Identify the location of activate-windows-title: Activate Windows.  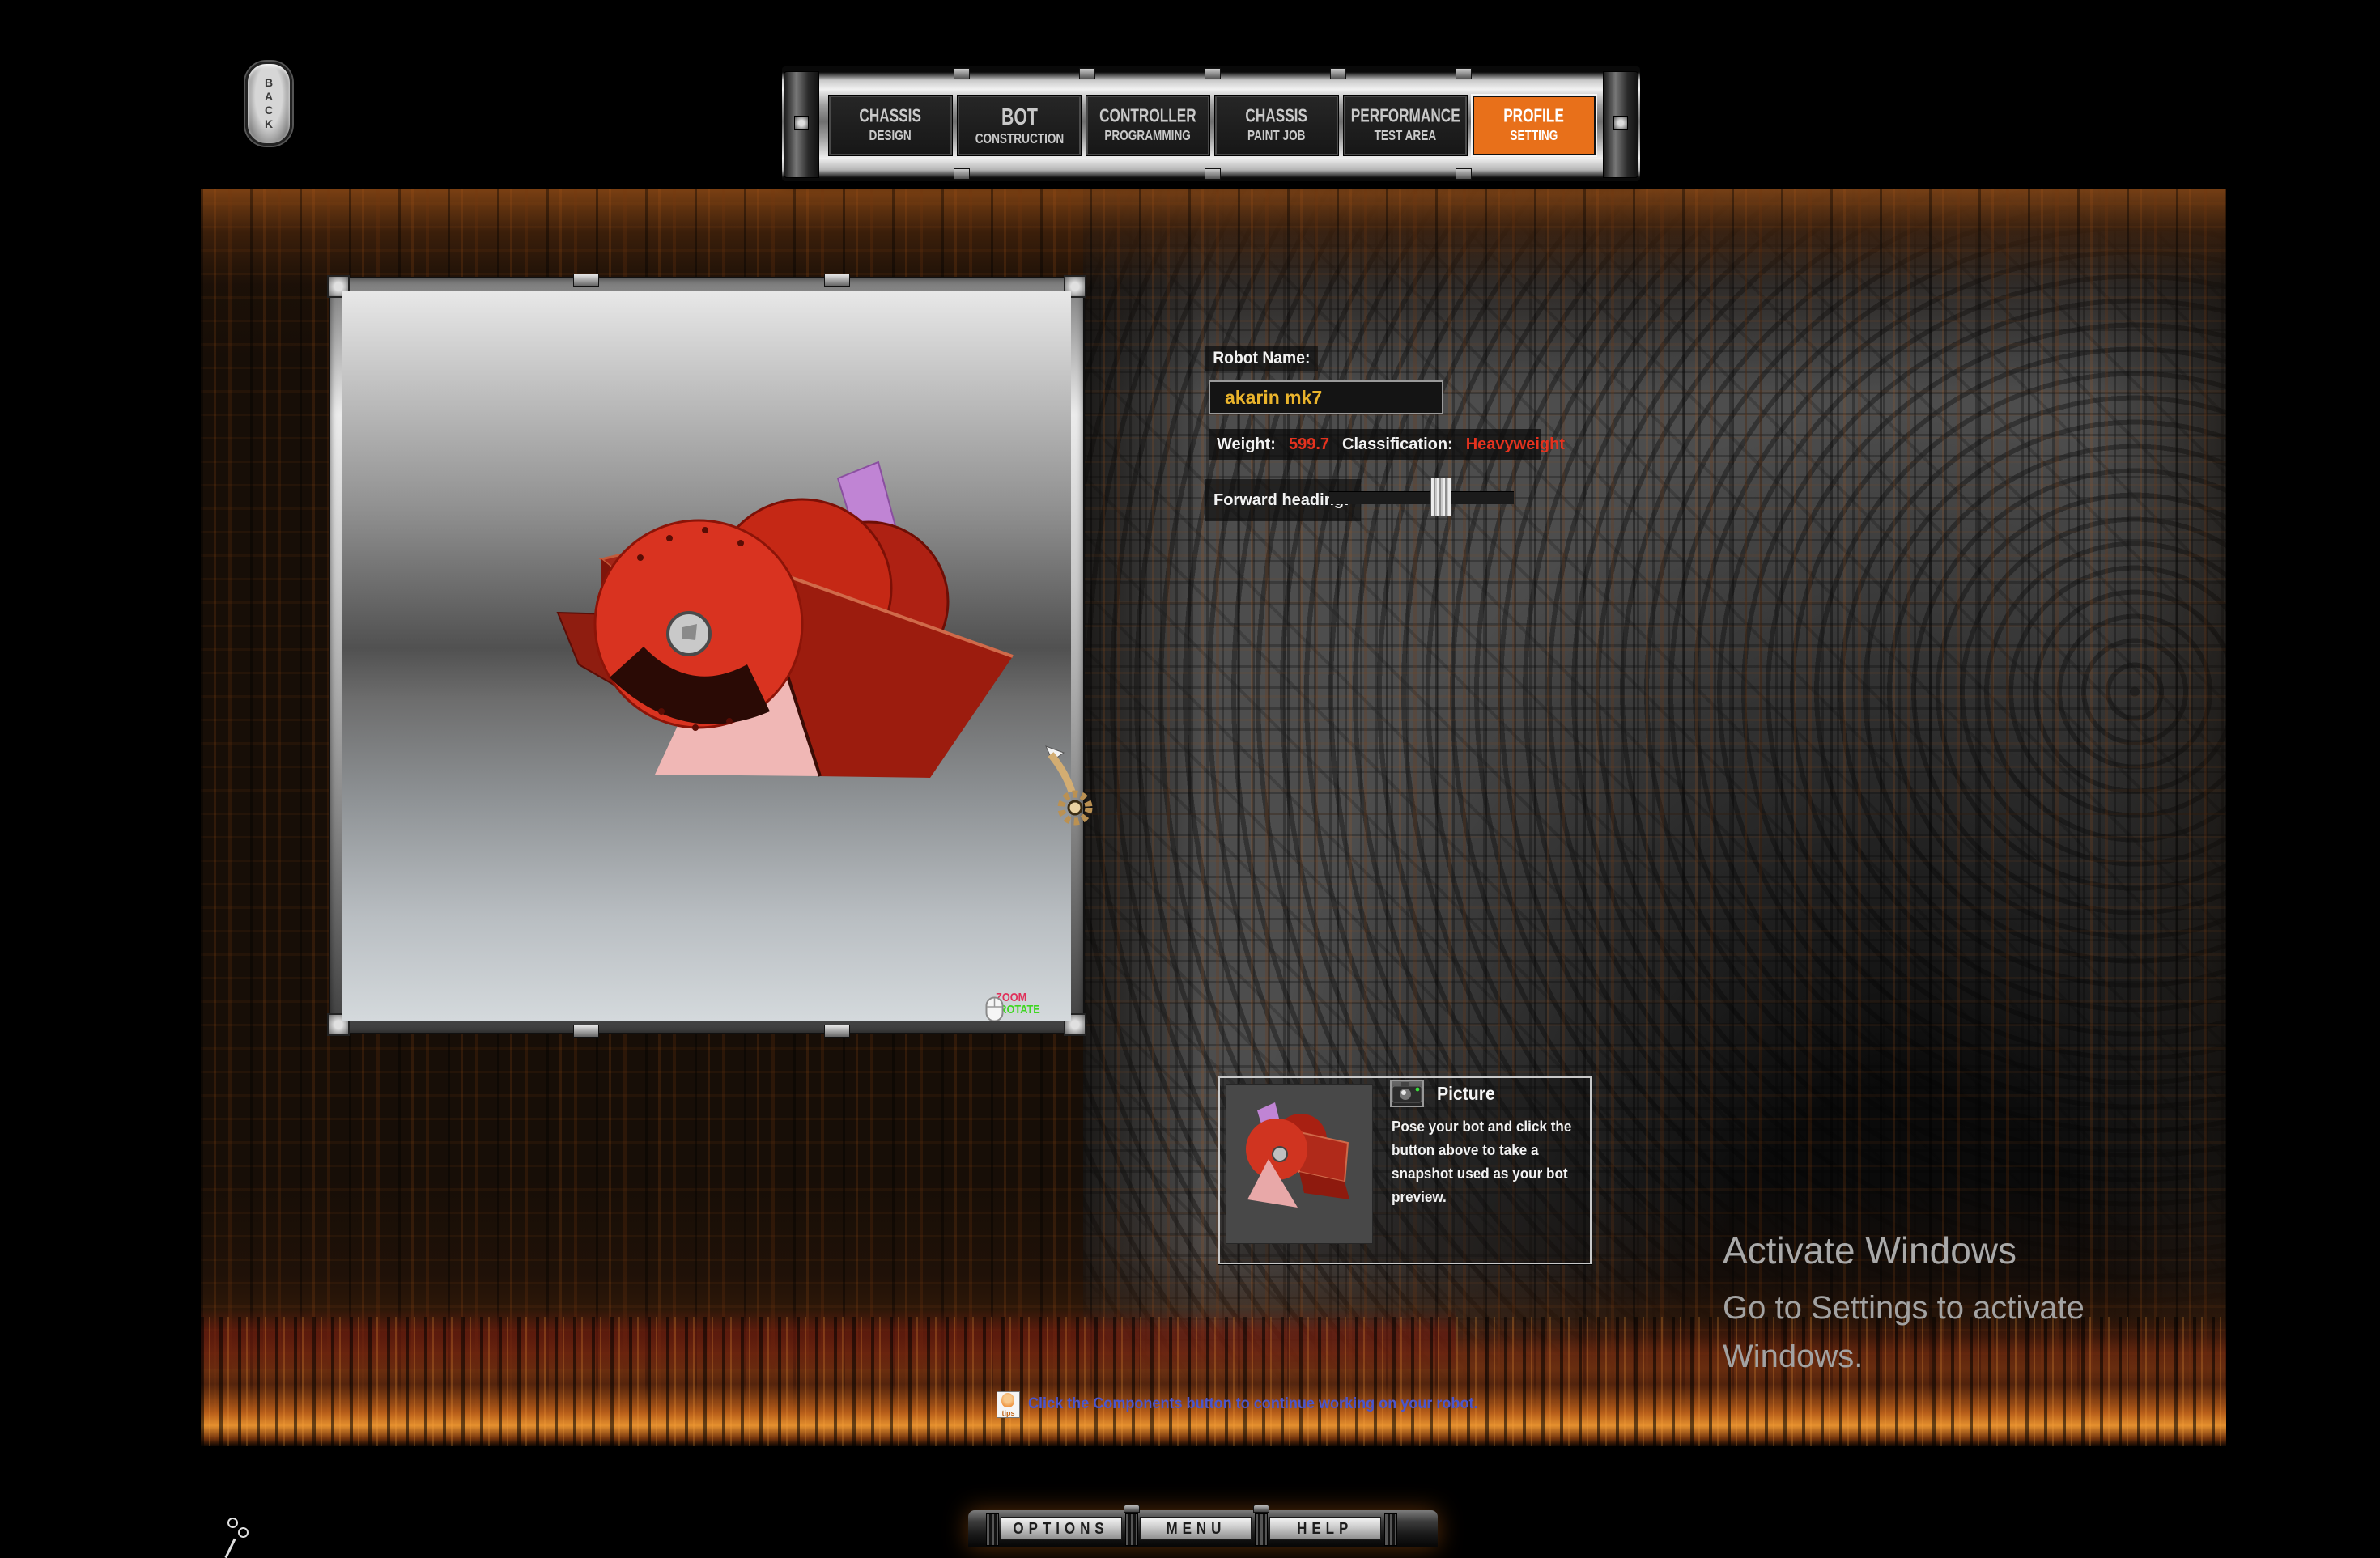
(1870, 1250).